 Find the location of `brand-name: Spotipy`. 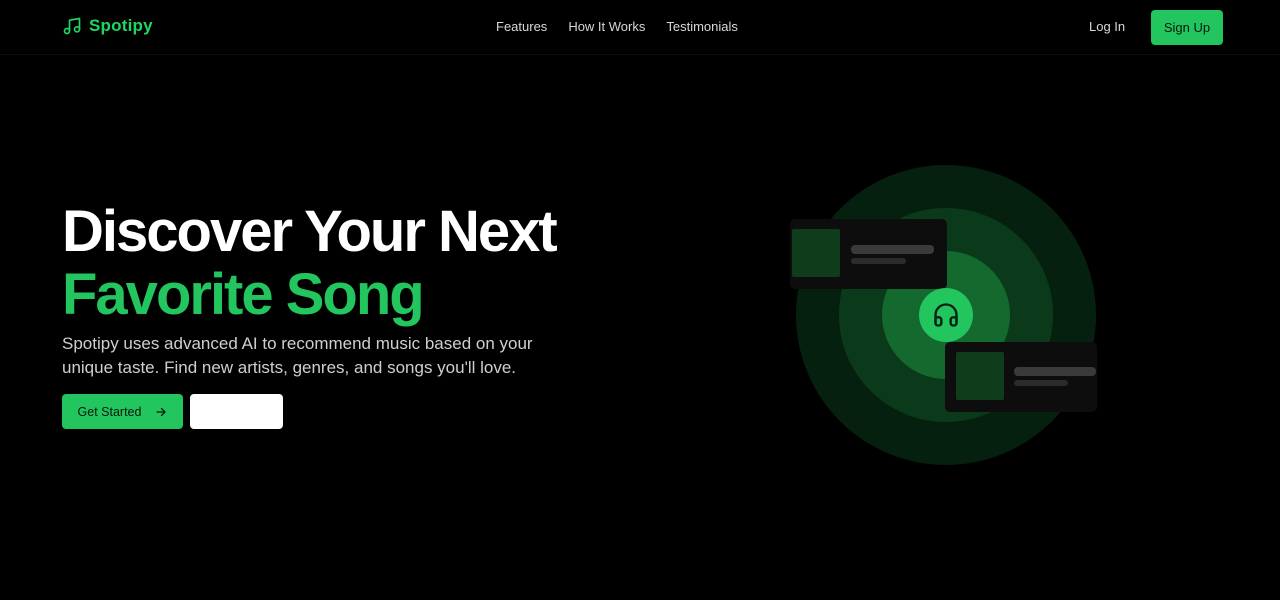

brand-name: Spotipy is located at coordinates (121, 25).